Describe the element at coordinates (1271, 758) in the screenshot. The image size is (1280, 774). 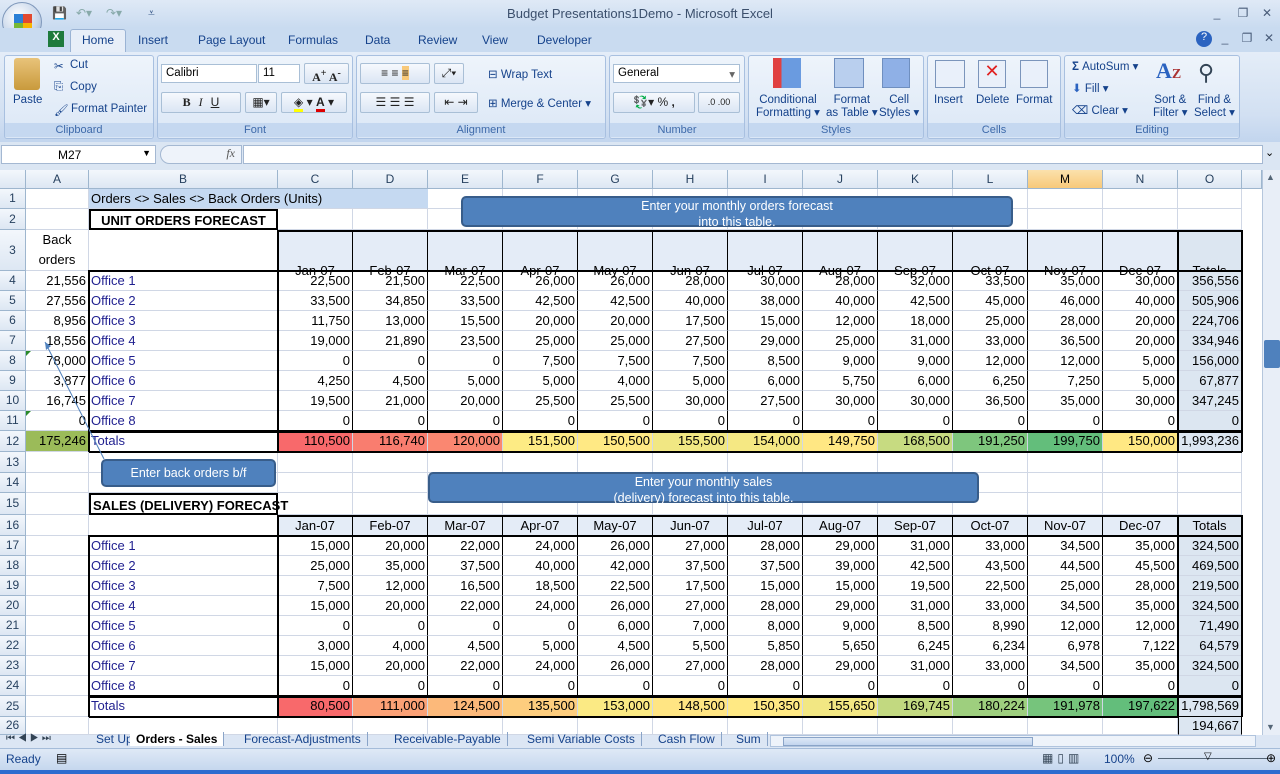
I see `zoom-in-button: ⊕` at that location.